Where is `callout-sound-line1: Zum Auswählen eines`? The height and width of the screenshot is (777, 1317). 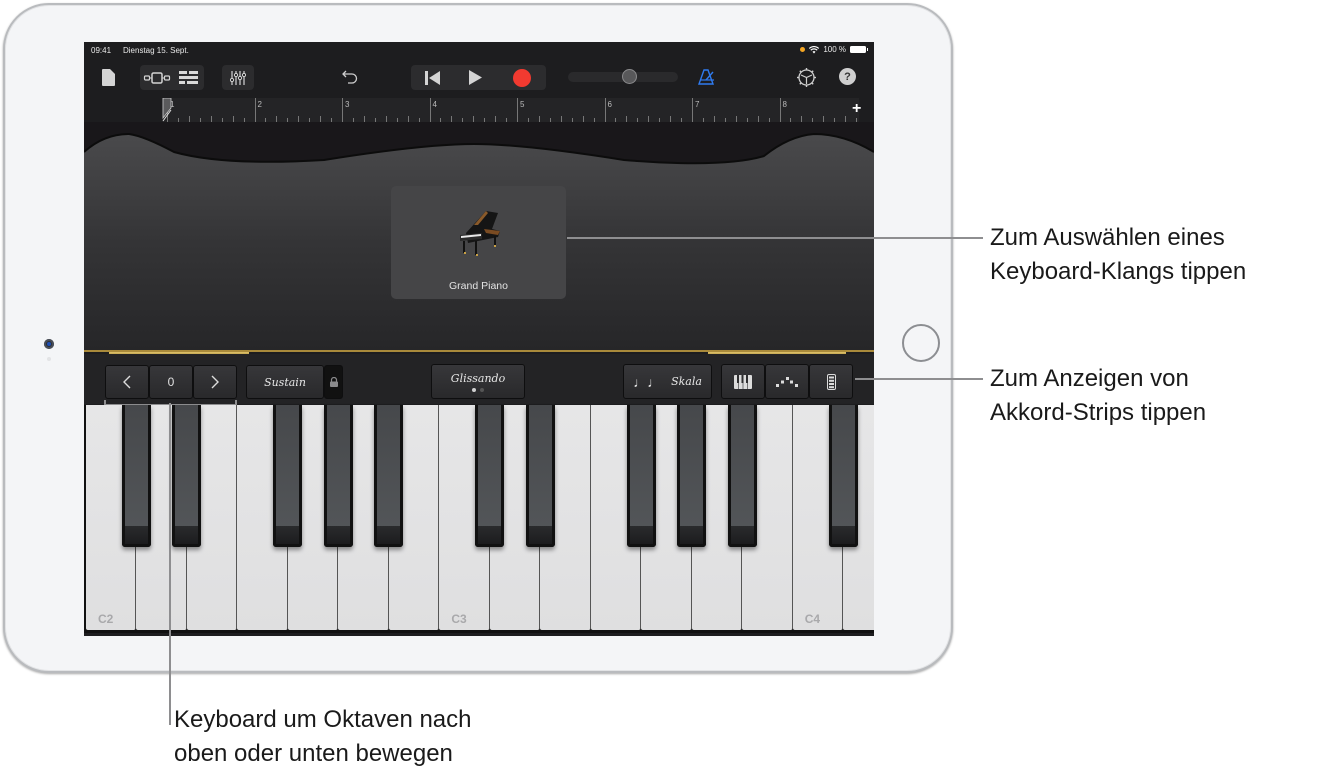
callout-sound-line1: Zum Auswählen eines is located at coordinates (1107, 237).